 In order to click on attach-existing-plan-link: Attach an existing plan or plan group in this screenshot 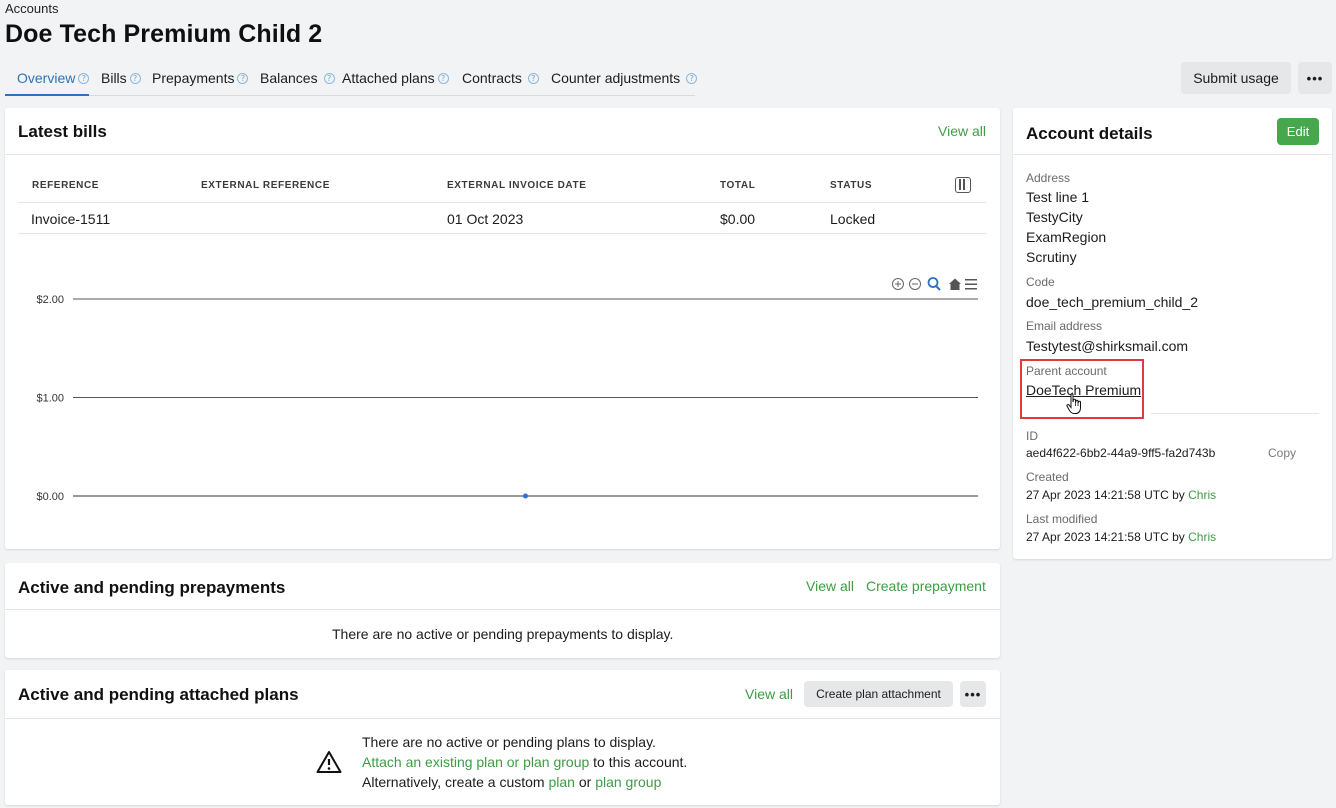, I will do `click(475, 762)`.